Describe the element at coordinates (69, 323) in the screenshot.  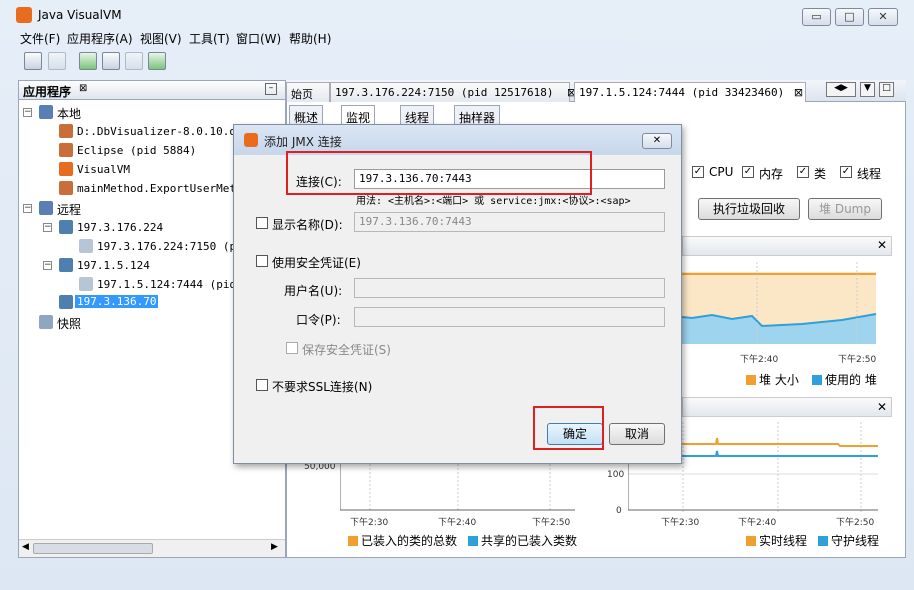
I see `tree-snapshot-group: 快照` at that location.